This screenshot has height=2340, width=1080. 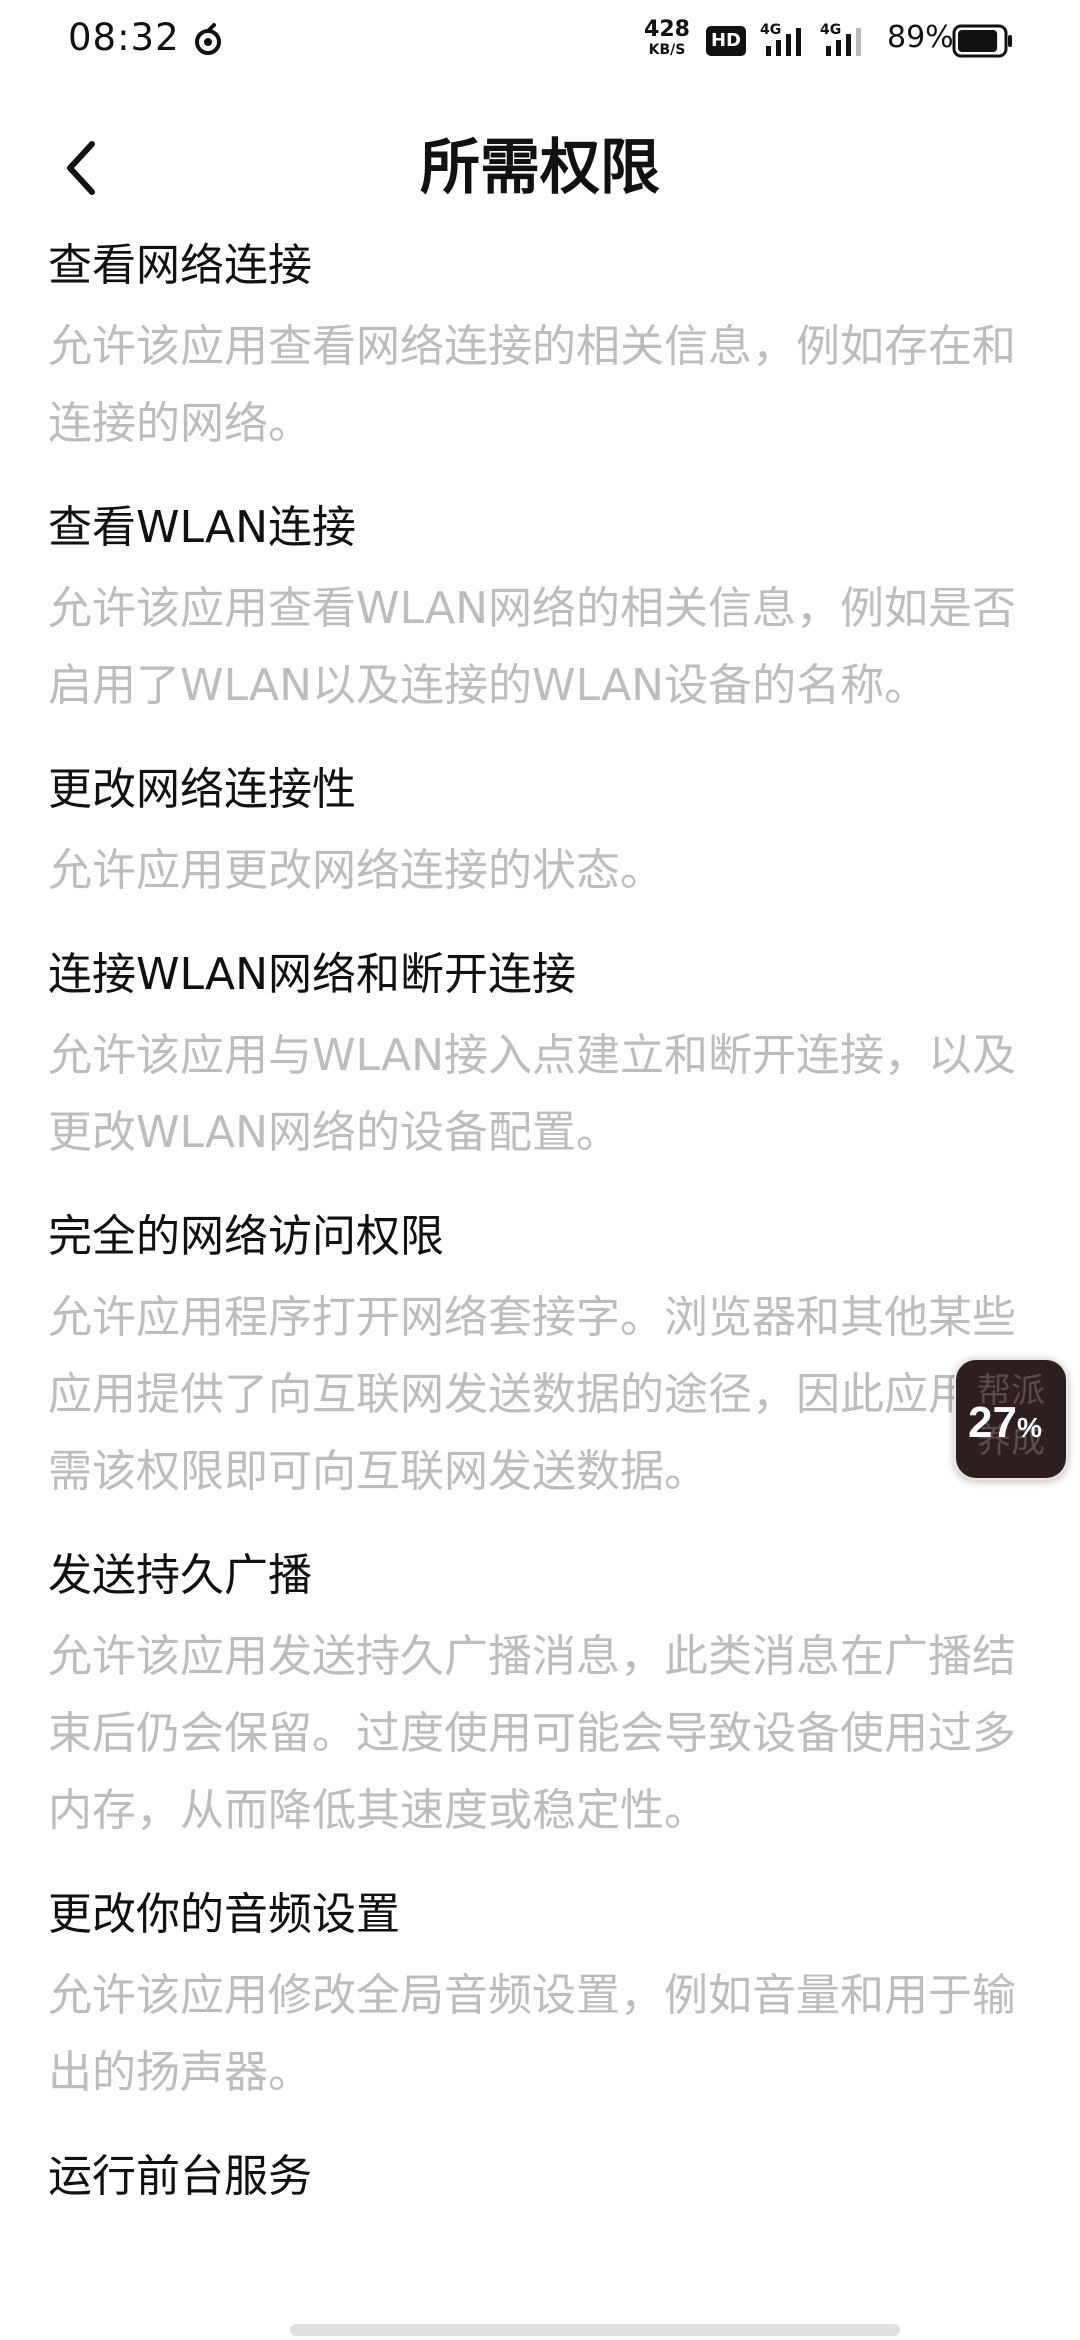 I want to click on header: 所需权限, so click(x=540, y=170).